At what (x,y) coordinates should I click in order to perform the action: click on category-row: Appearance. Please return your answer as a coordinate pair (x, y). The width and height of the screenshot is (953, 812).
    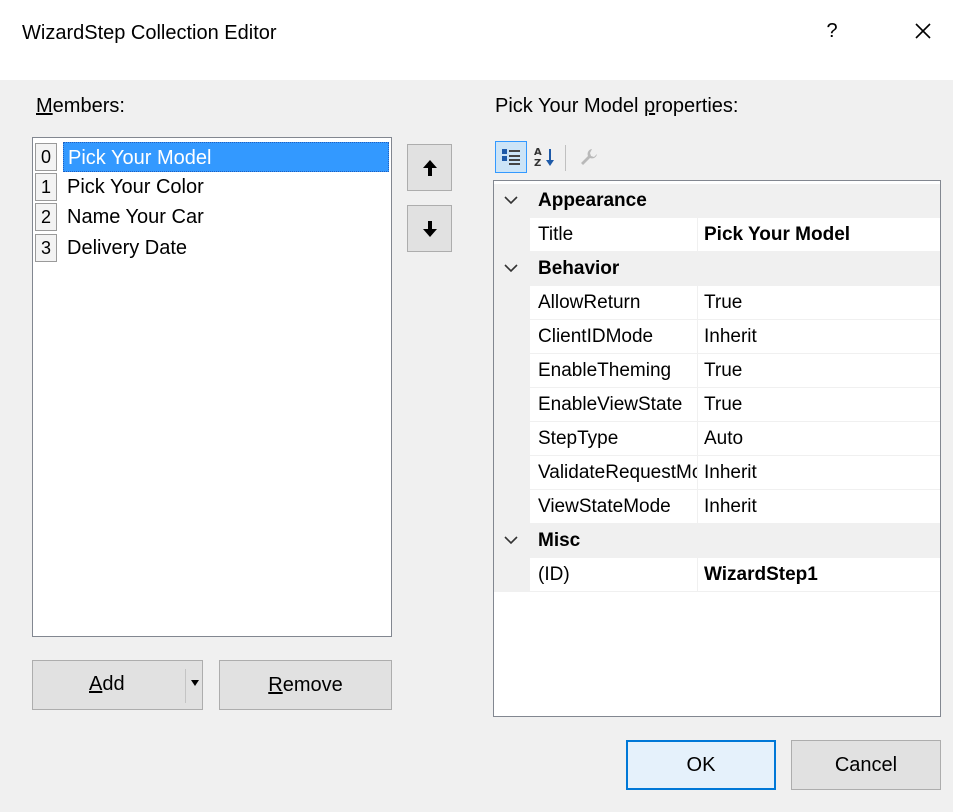
    Looking at the image, I should click on (717, 201).